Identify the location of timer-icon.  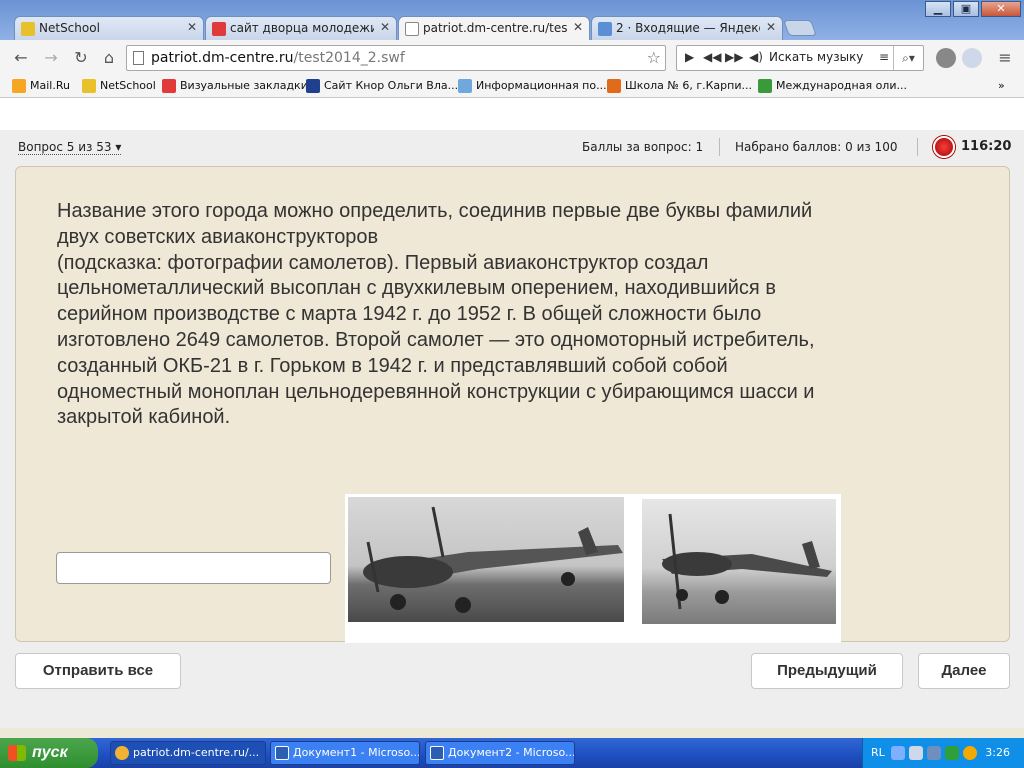
(944, 147).